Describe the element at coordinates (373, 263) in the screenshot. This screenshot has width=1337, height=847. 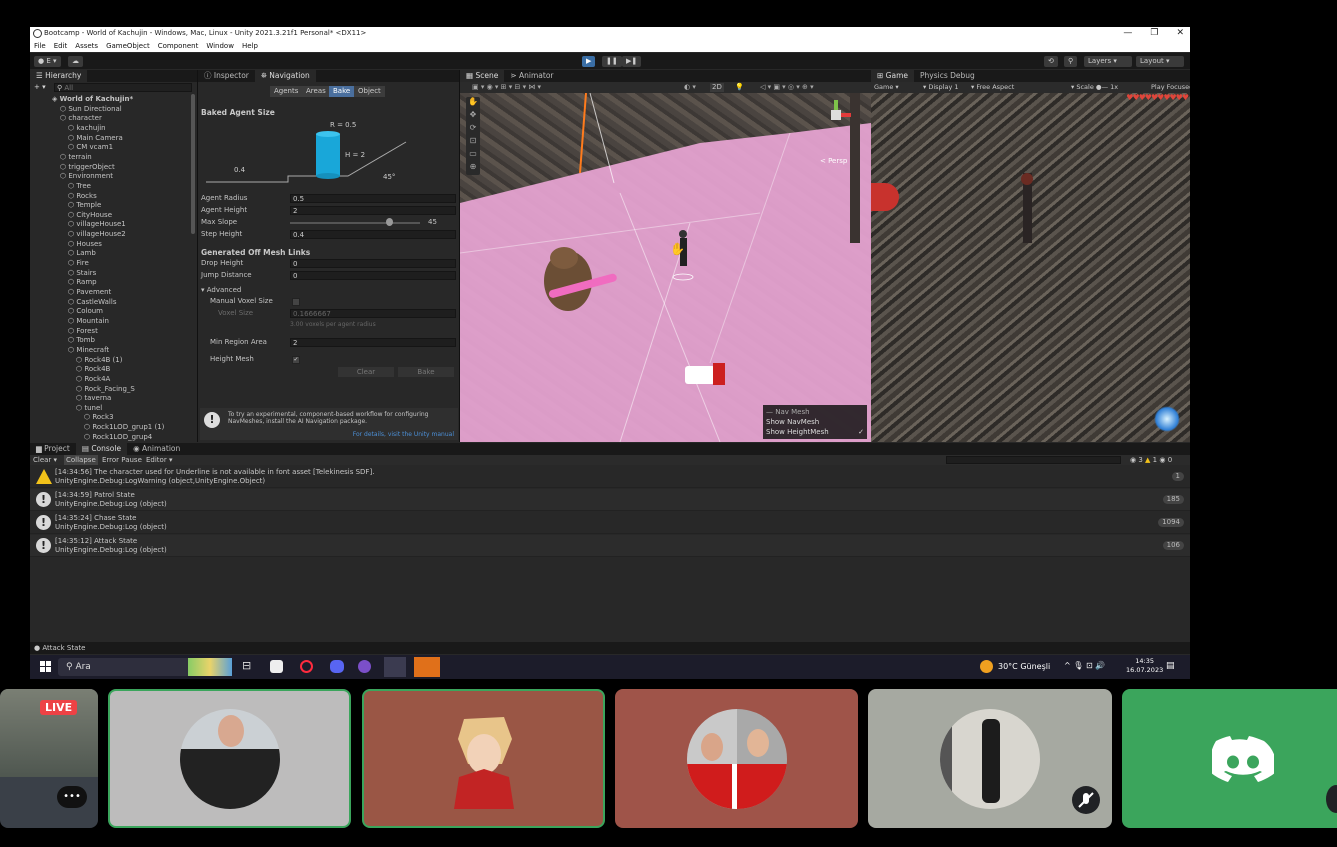
I see `drop-height-field: 0` at that location.